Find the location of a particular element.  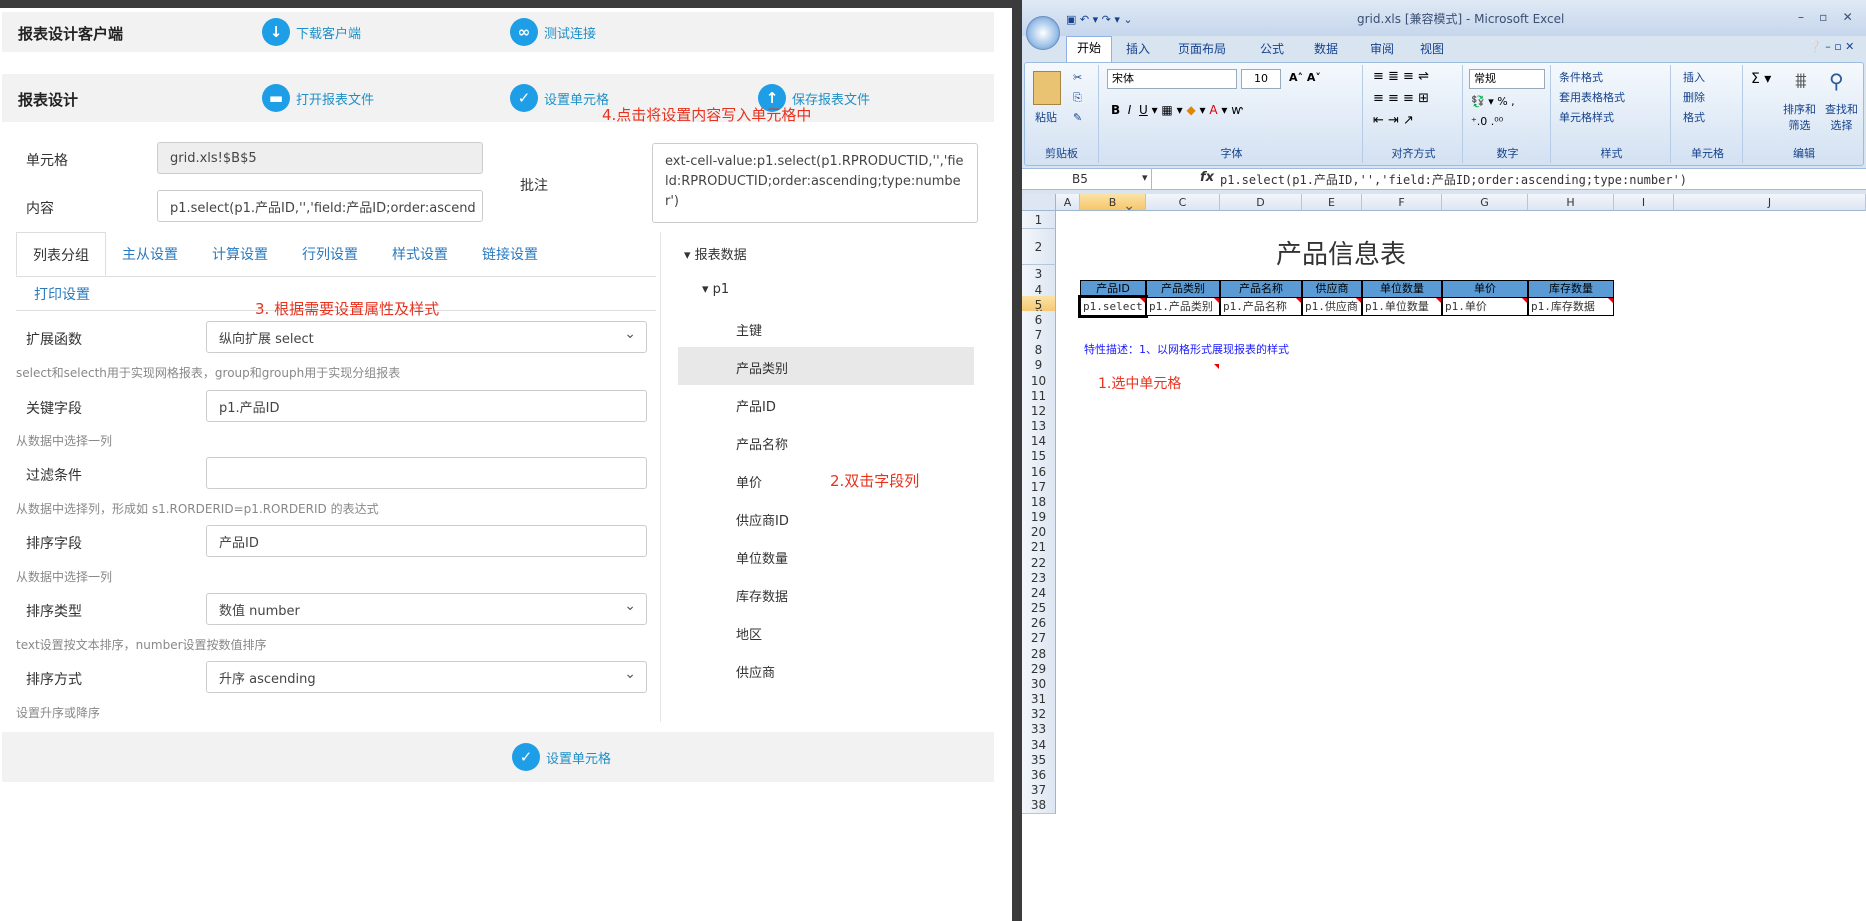

table-header-cell: 产品ID is located at coordinates (1113, 289).